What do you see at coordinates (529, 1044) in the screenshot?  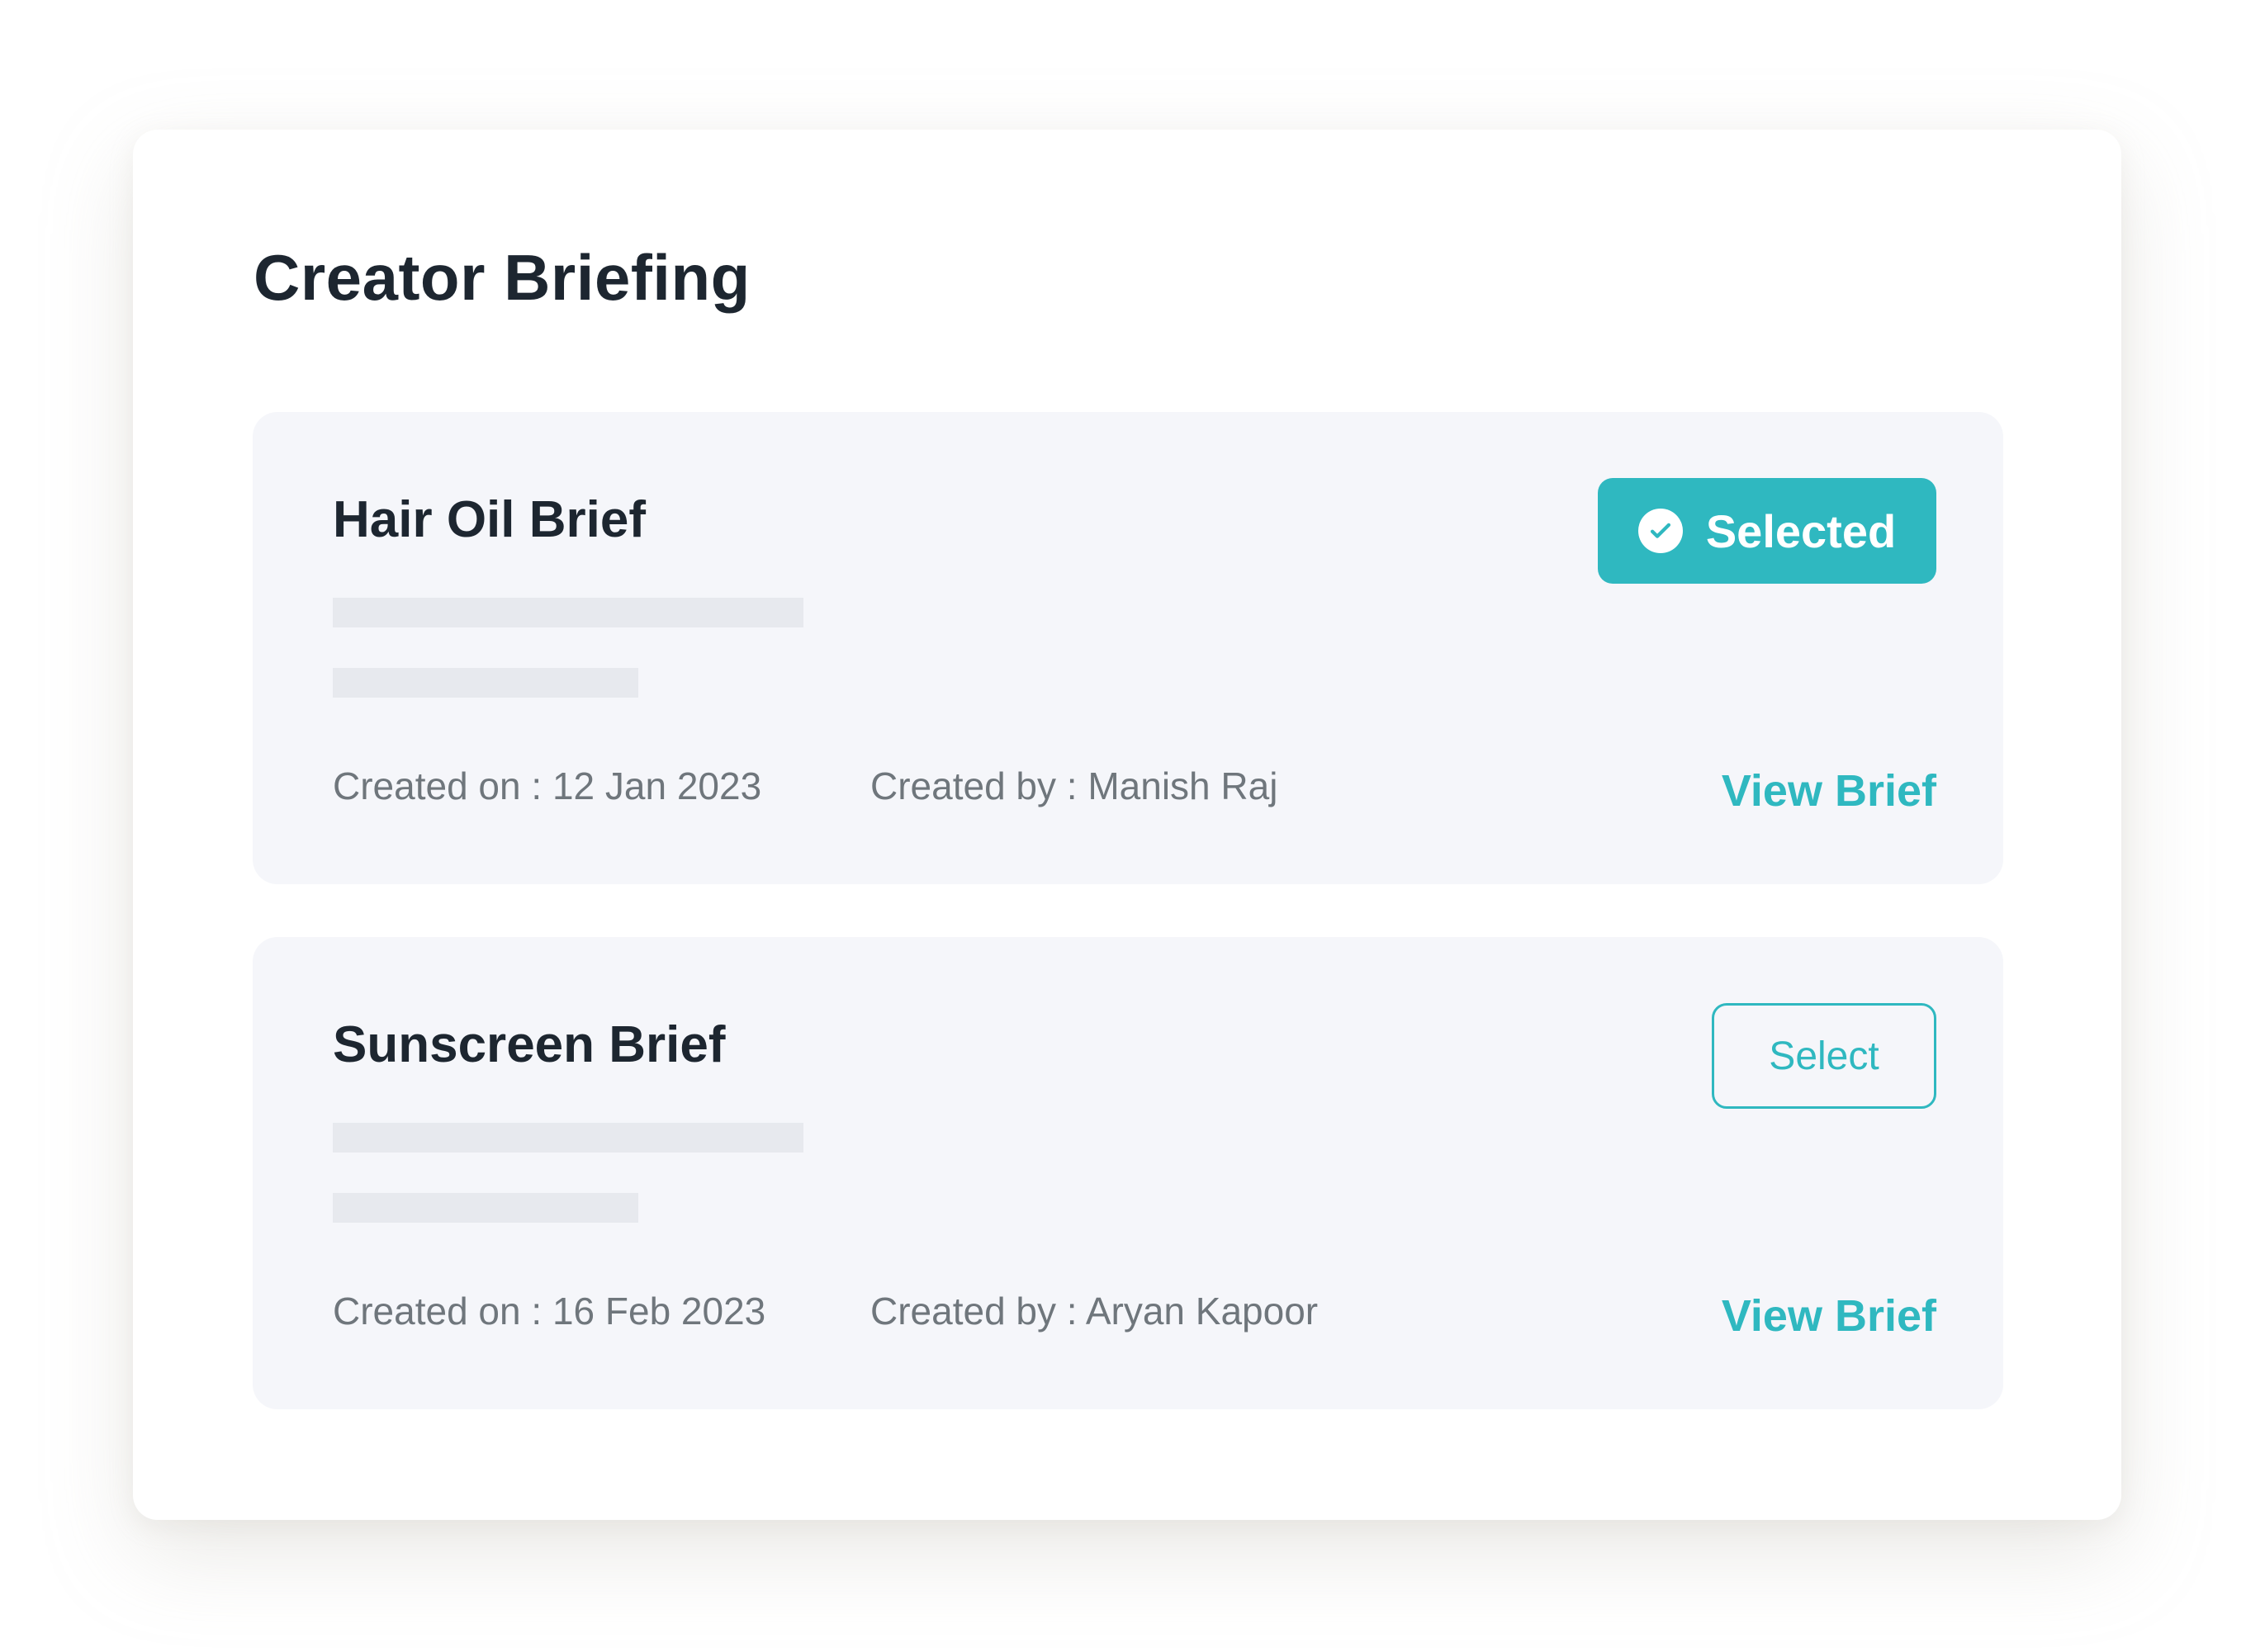 I see `brief-title: Sunscreen Brief` at bounding box center [529, 1044].